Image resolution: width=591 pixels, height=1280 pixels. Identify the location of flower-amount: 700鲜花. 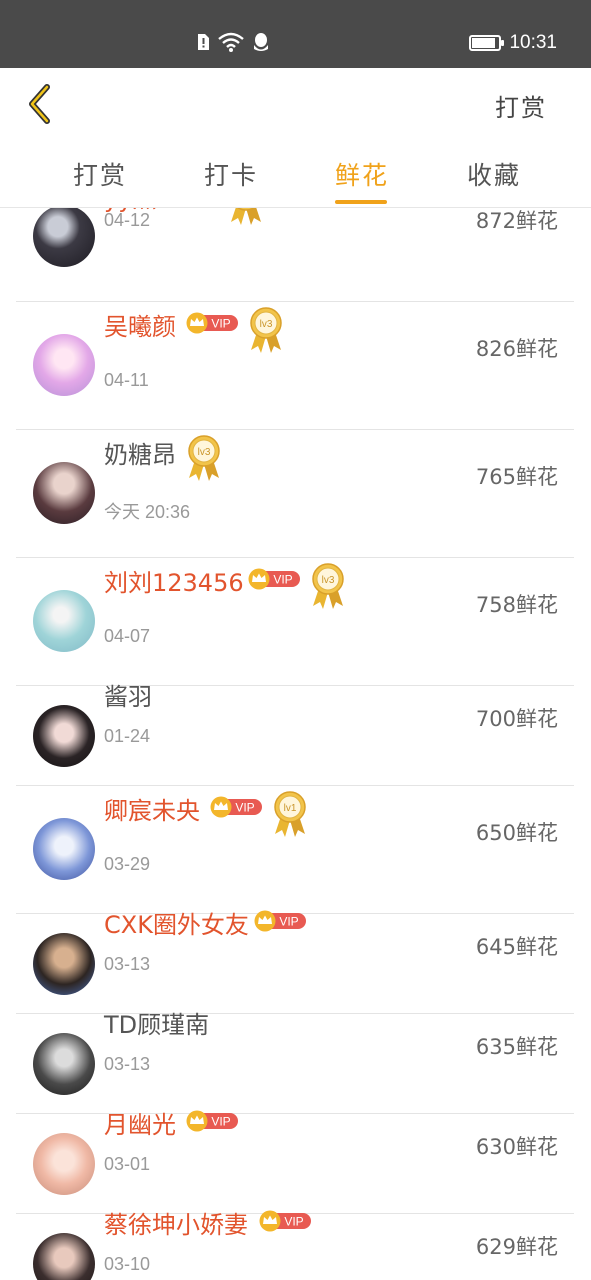
(516, 719).